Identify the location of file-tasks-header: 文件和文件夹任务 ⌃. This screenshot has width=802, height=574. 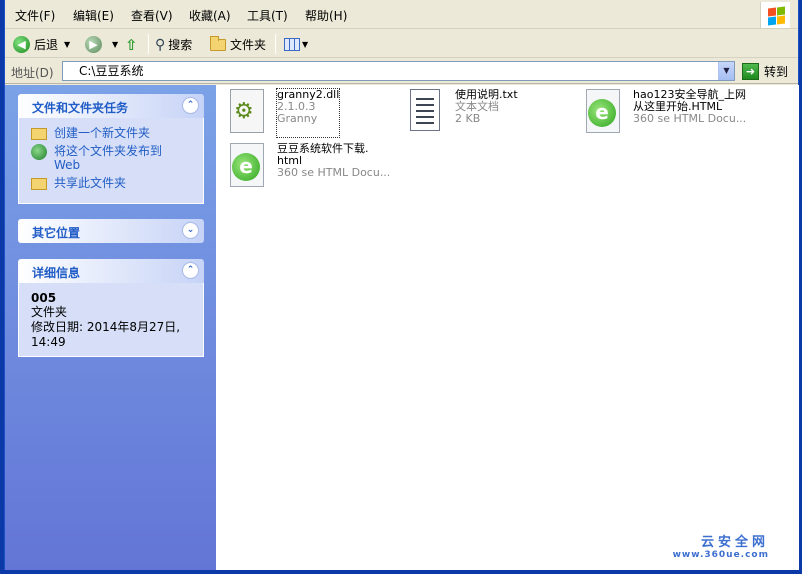
(111, 106).